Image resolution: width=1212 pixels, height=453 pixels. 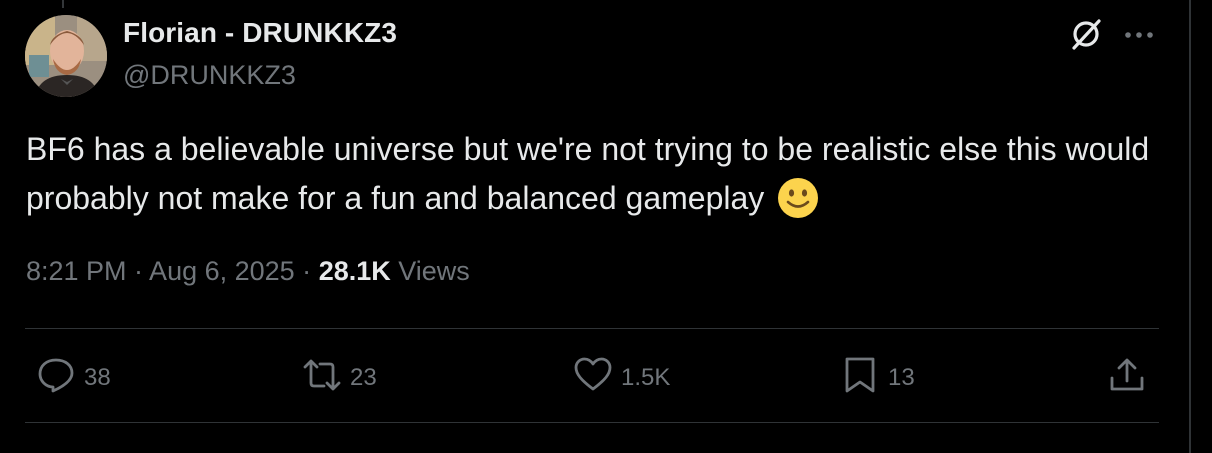 What do you see at coordinates (97, 377) in the screenshot?
I see `reply-count: 38` at bounding box center [97, 377].